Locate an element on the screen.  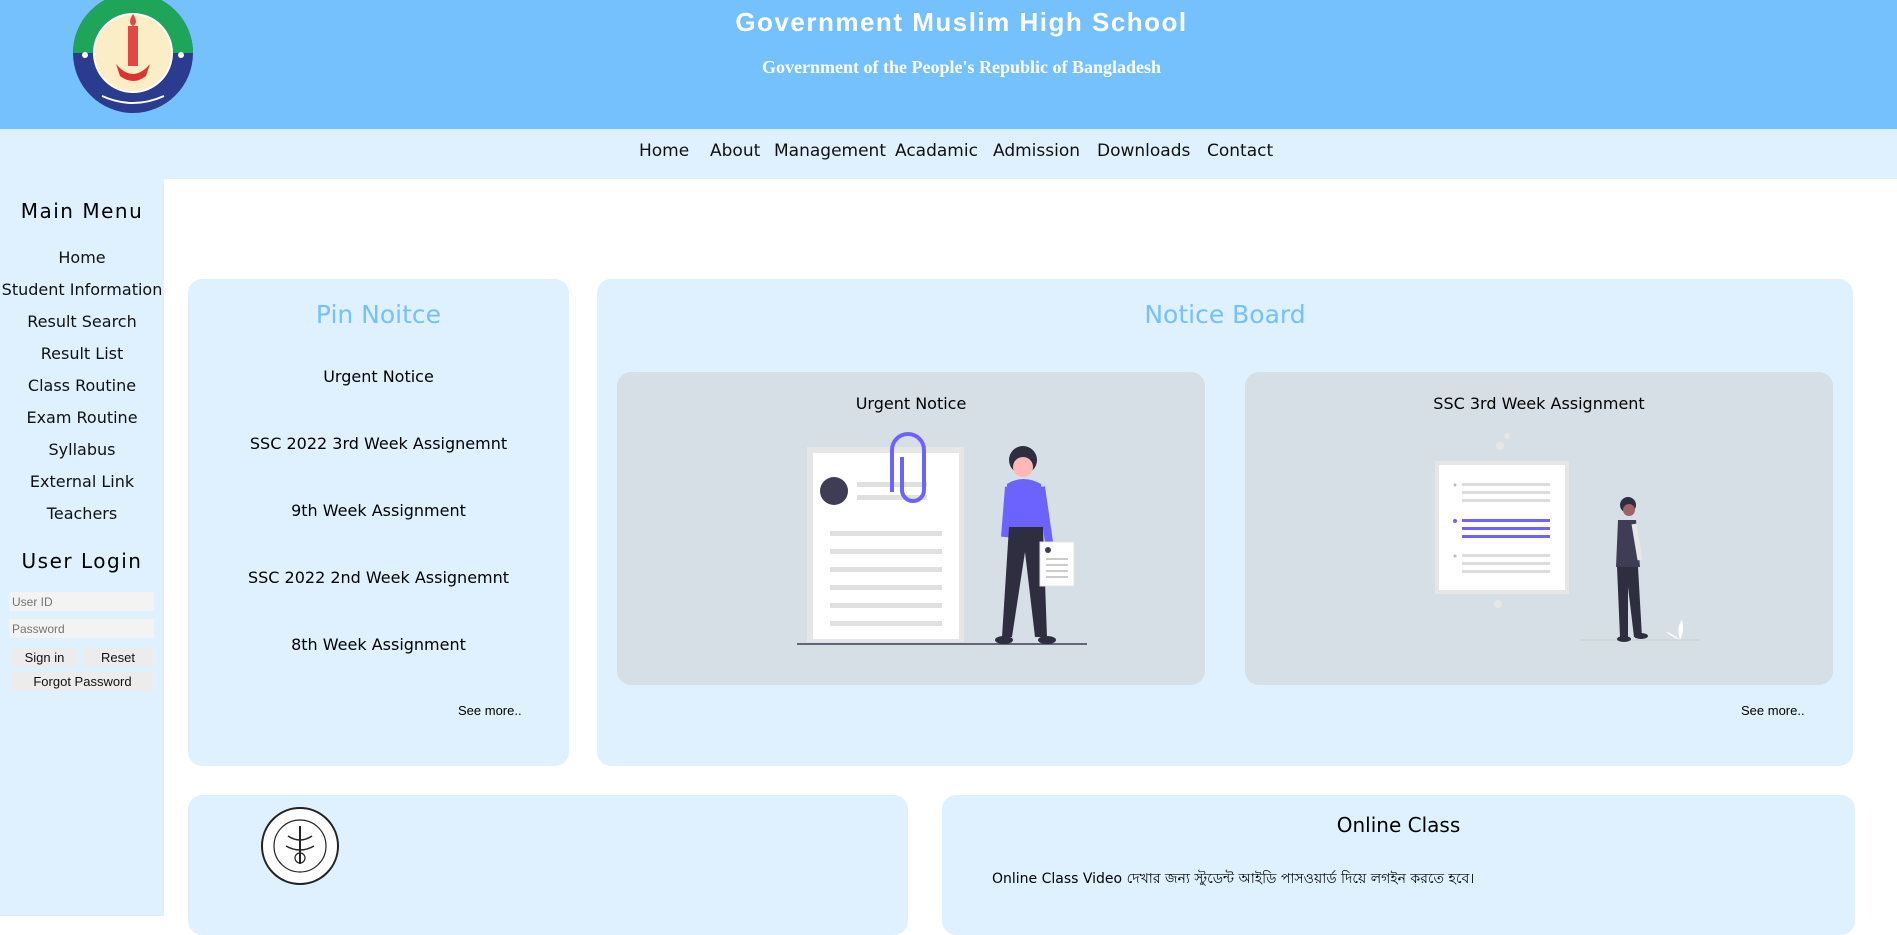
pin-notice-item: Urgent Notice is located at coordinates (378, 376).